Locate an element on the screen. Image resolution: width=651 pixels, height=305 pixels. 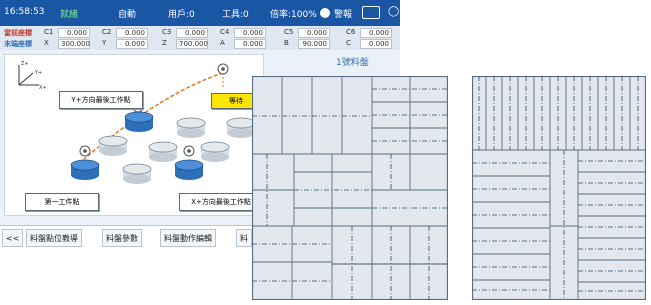
tab-tray-params: 料盤參數 is located at coordinates (122, 238).